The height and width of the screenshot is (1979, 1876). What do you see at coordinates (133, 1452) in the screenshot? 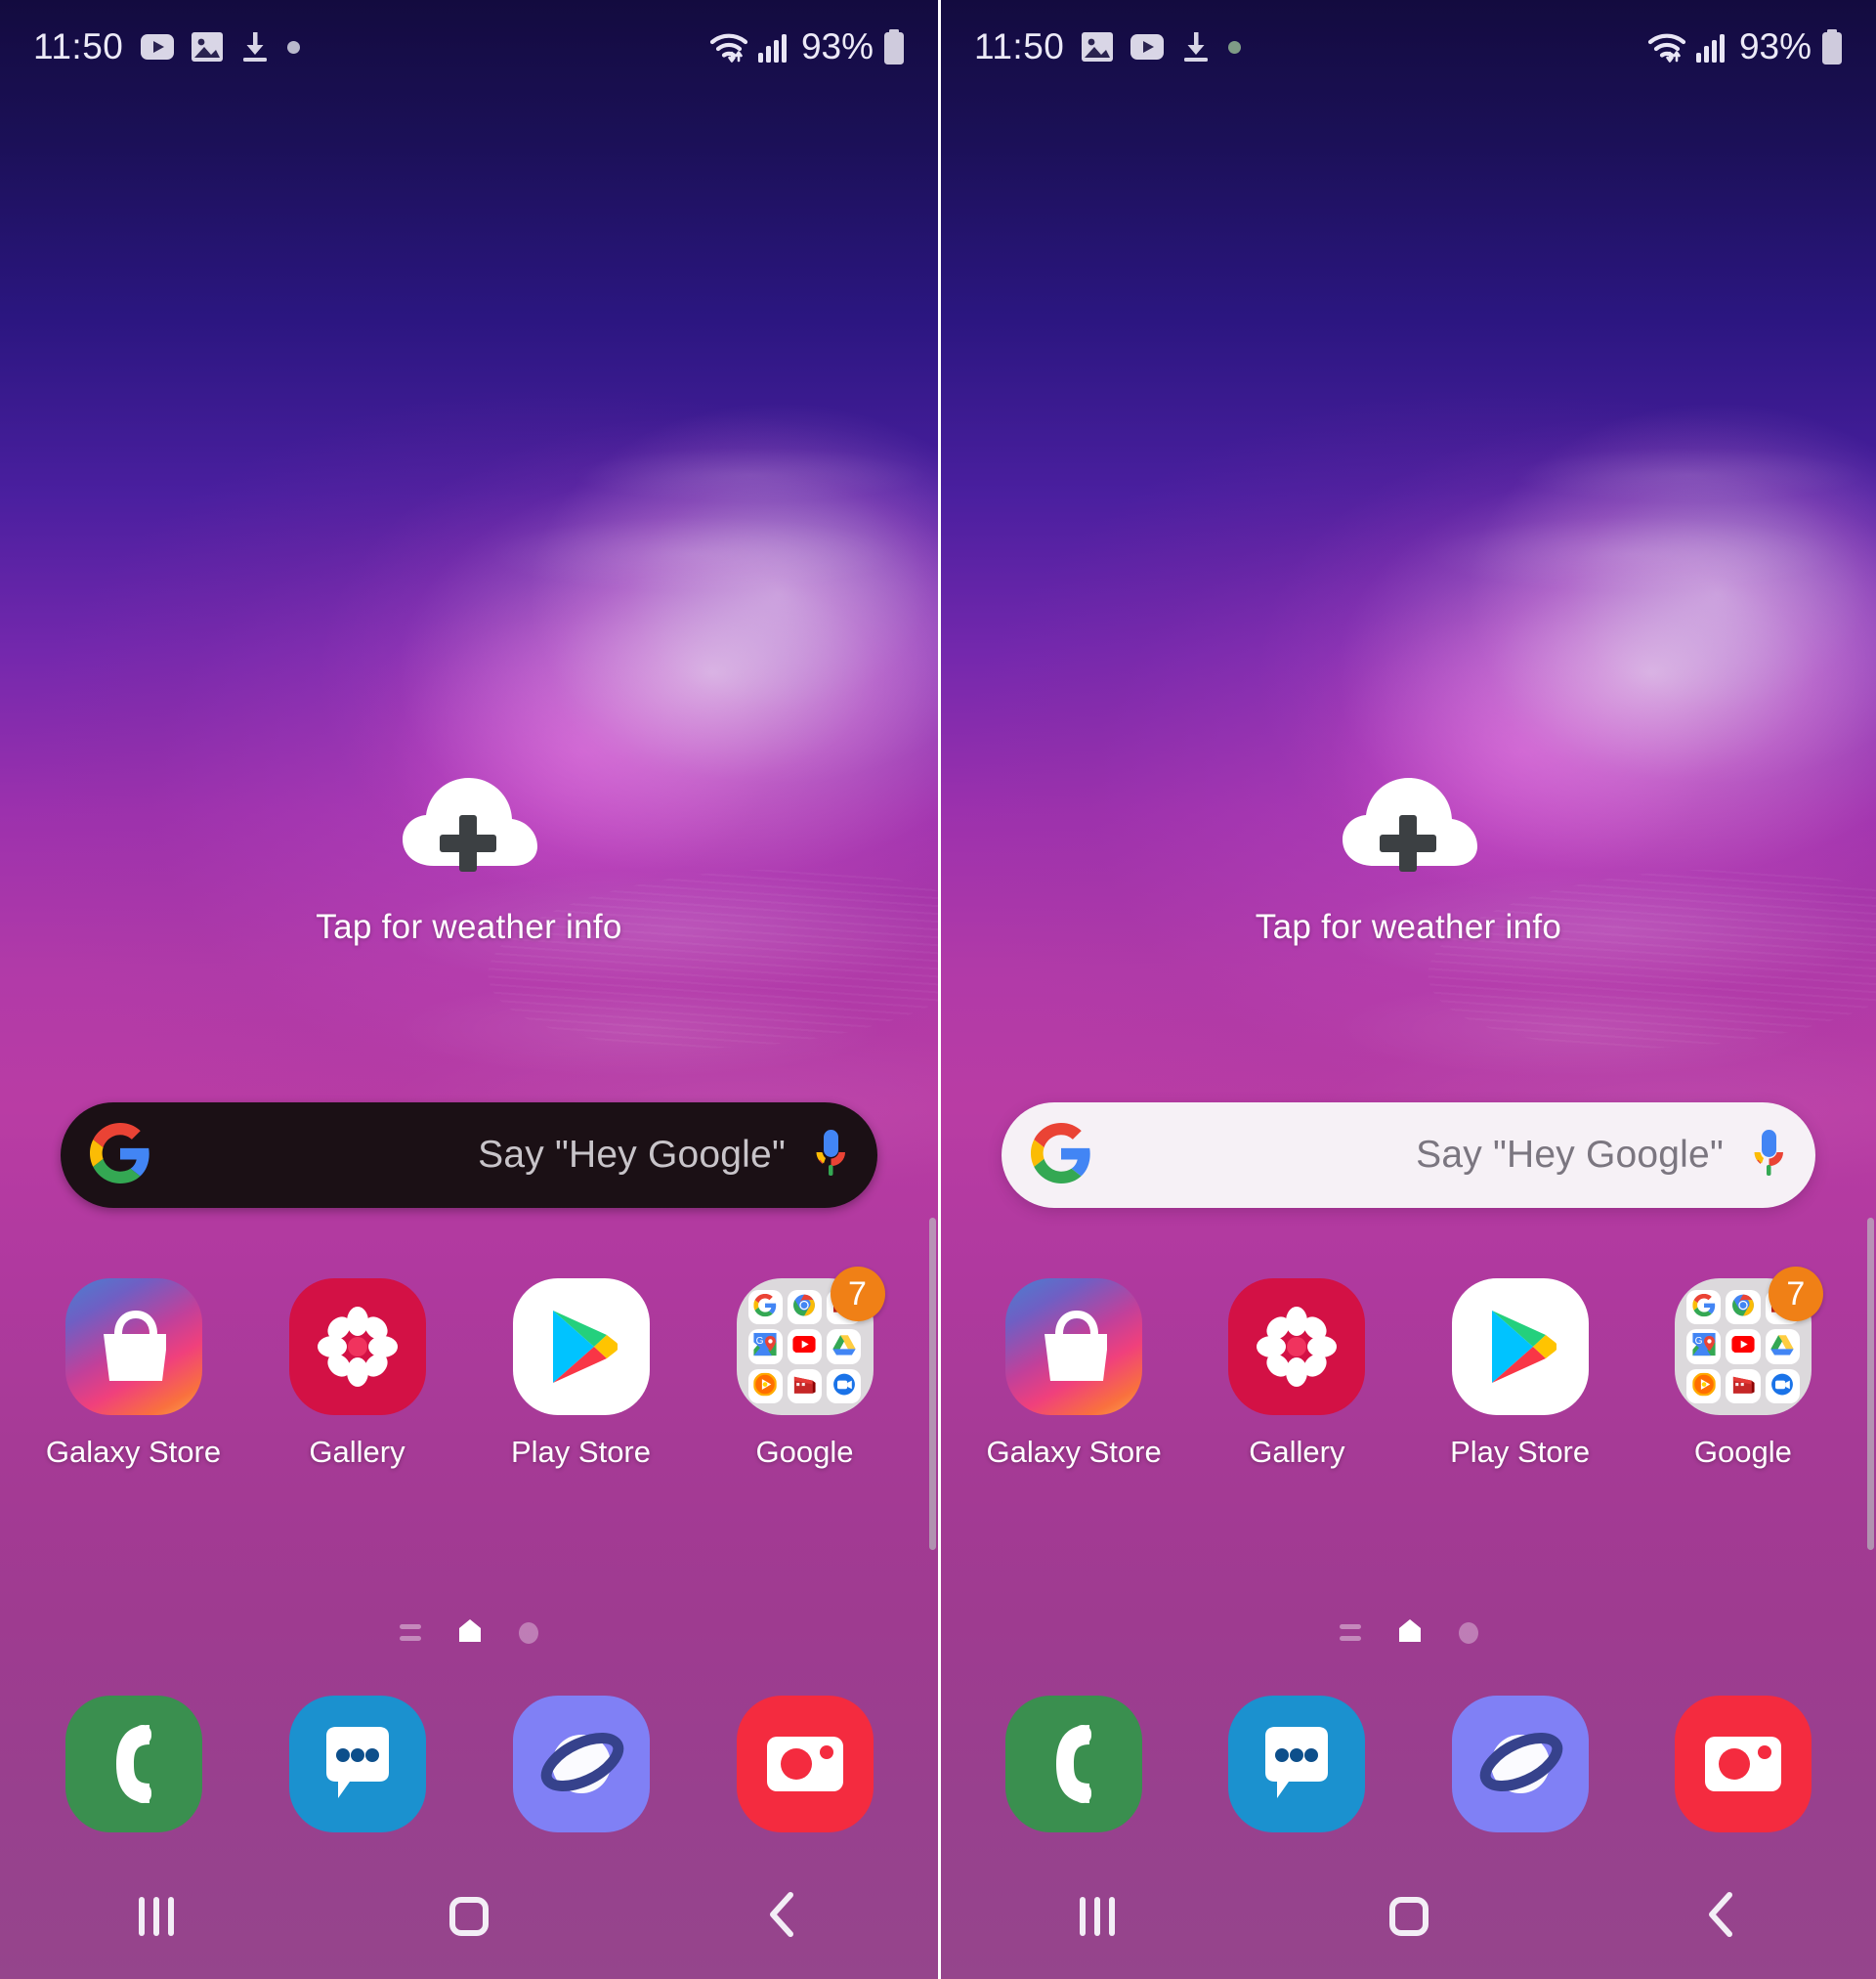
I see `app-label: Galaxy Store` at bounding box center [133, 1452].